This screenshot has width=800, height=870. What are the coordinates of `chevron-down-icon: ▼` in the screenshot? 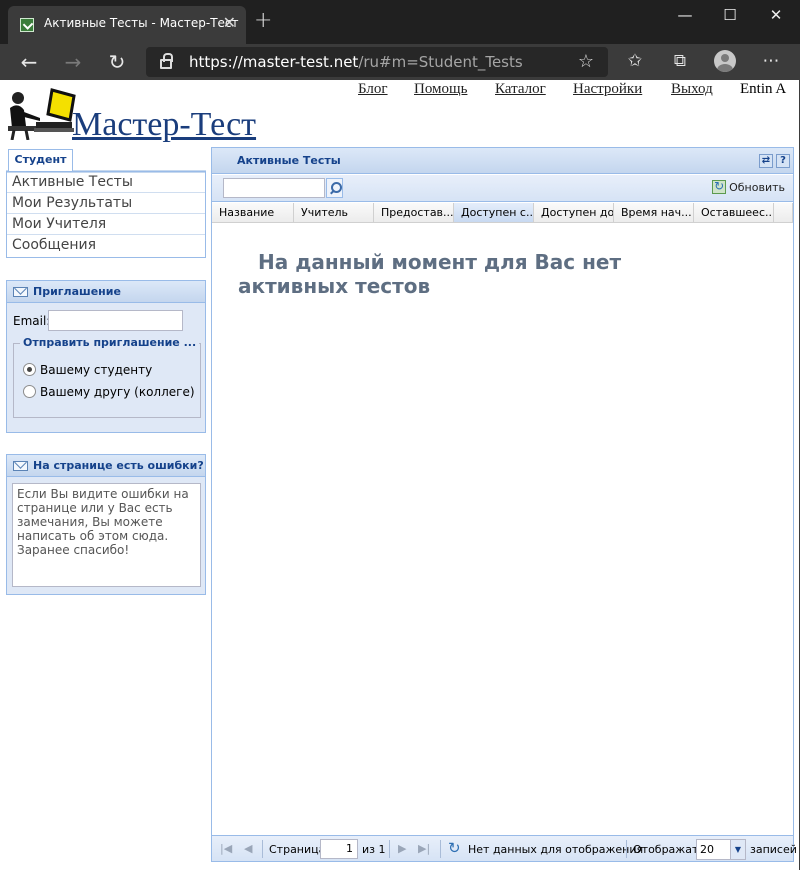 It's located at (737, 849).